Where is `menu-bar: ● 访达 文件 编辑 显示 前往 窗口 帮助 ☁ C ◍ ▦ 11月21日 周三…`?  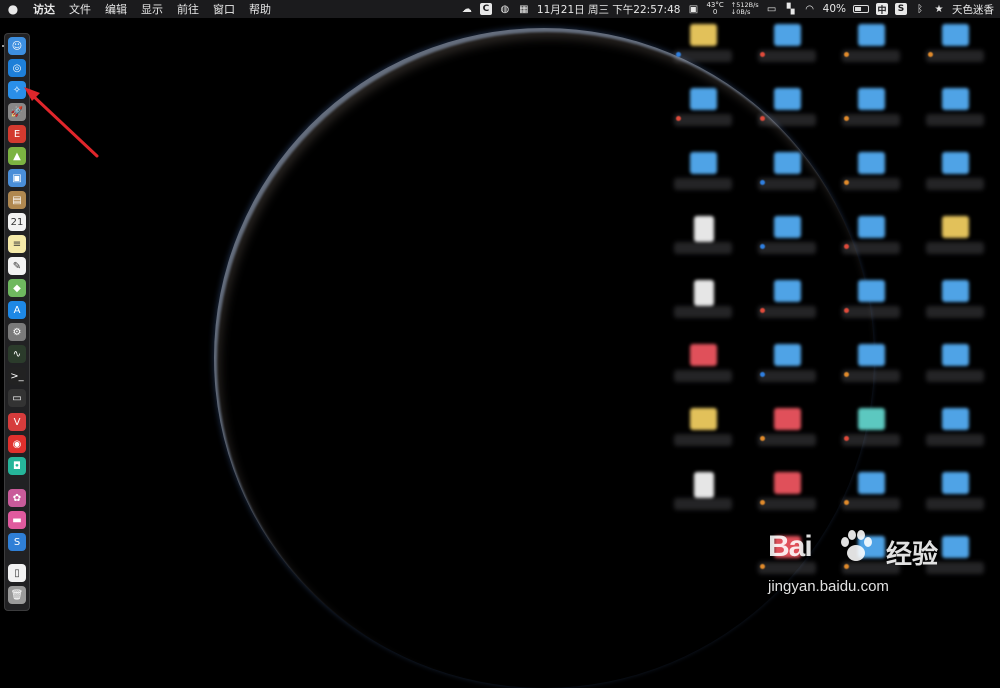
menu-bar: ● 访达 文件 编辑 显示 前往 窗口 帮助 ☁ C ◍ ▦ 11月21日 周三… is located at coordinates (500, 9).